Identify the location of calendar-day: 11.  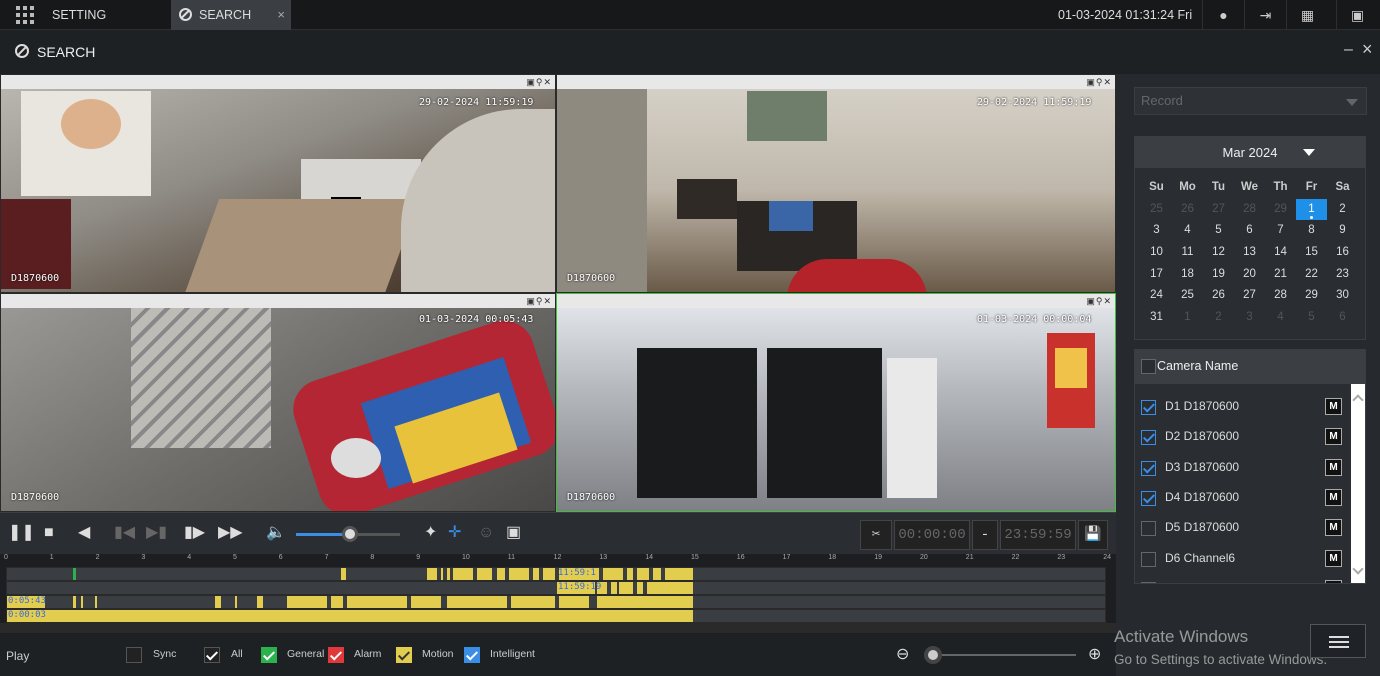
(1187, 253).